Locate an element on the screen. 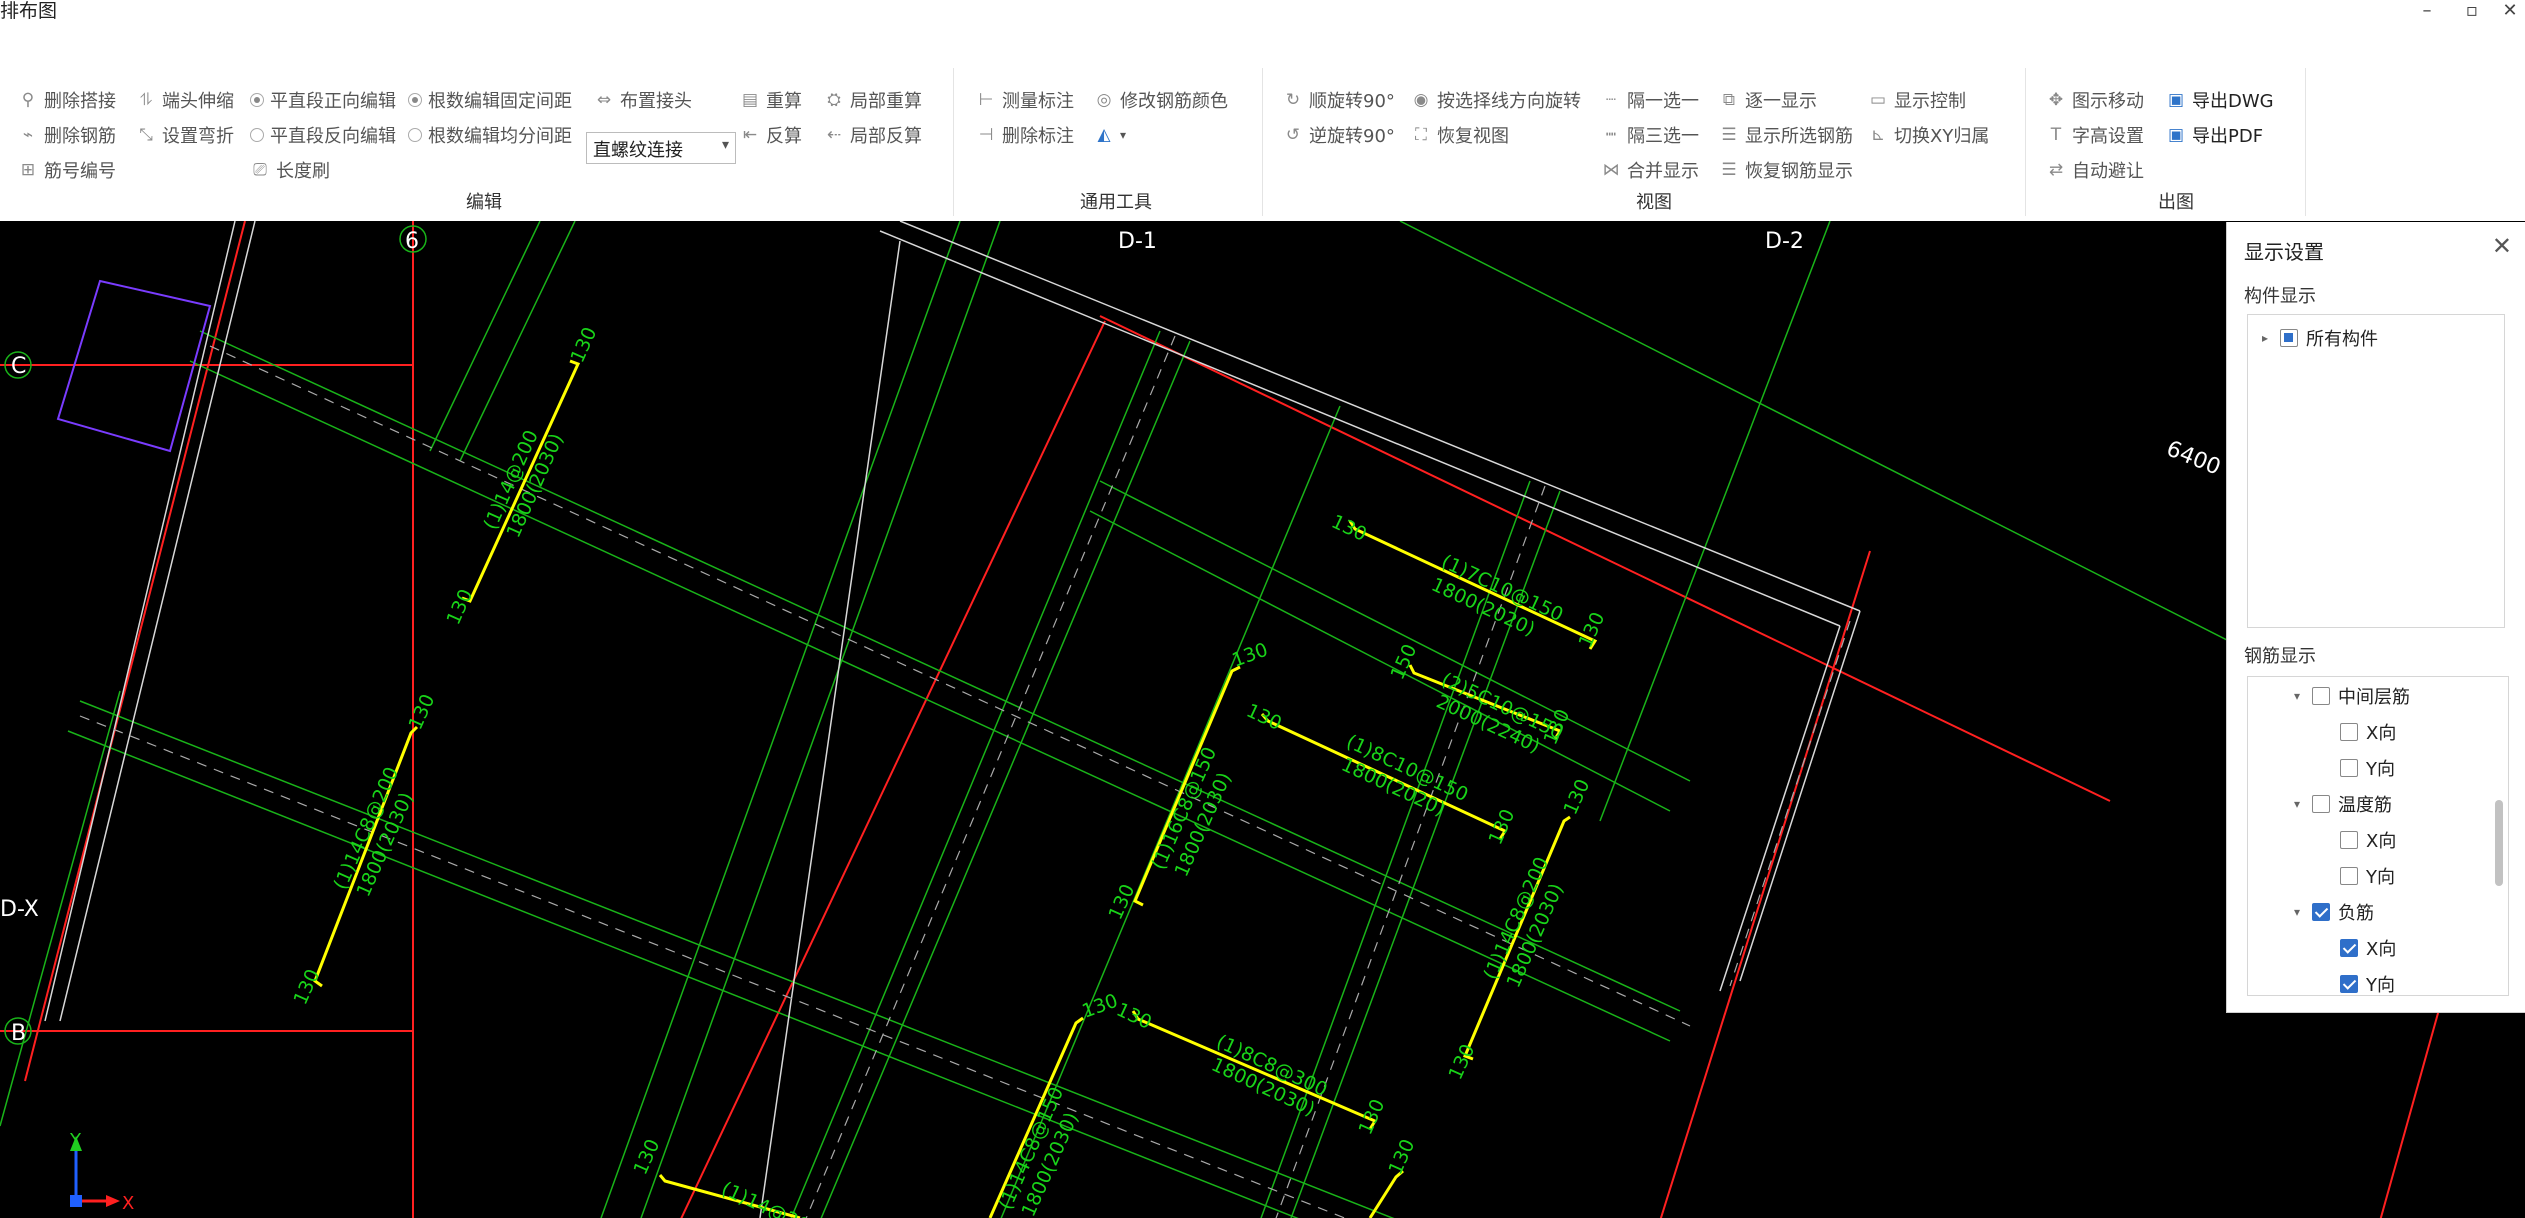  negative-checkbox is located at coordinates (2321, 912).